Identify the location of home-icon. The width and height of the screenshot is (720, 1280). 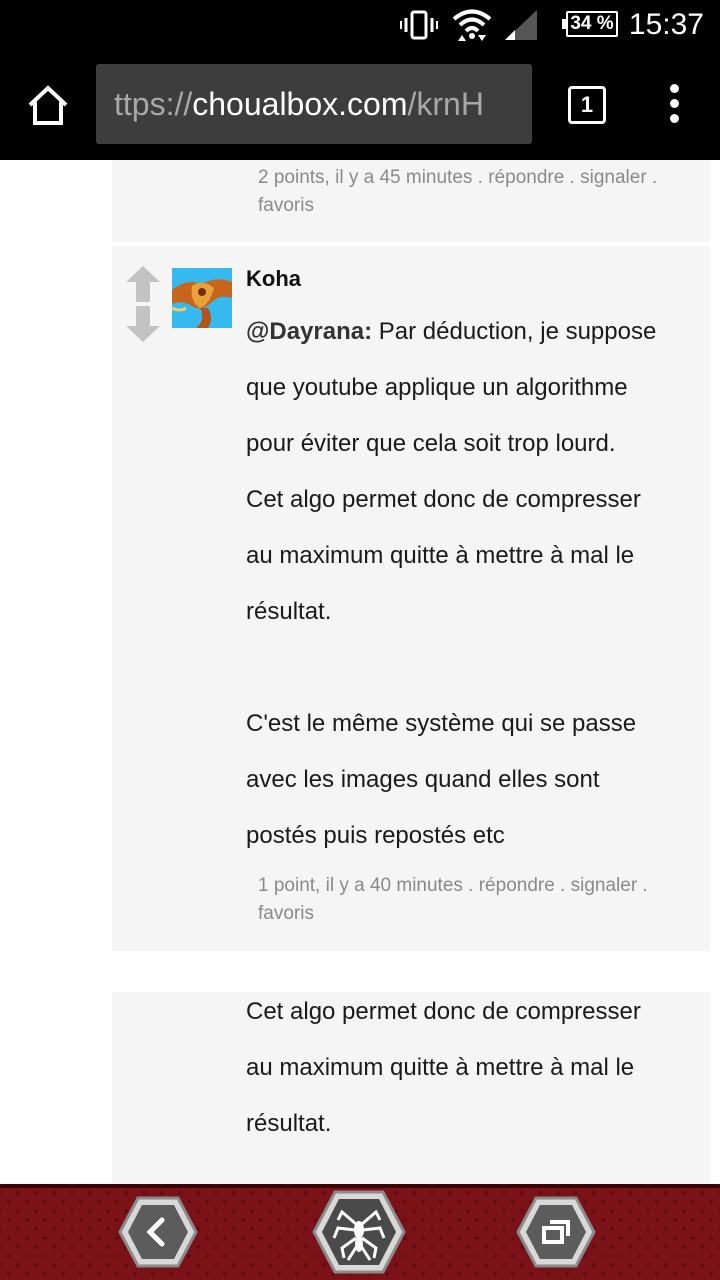
(48, 105).